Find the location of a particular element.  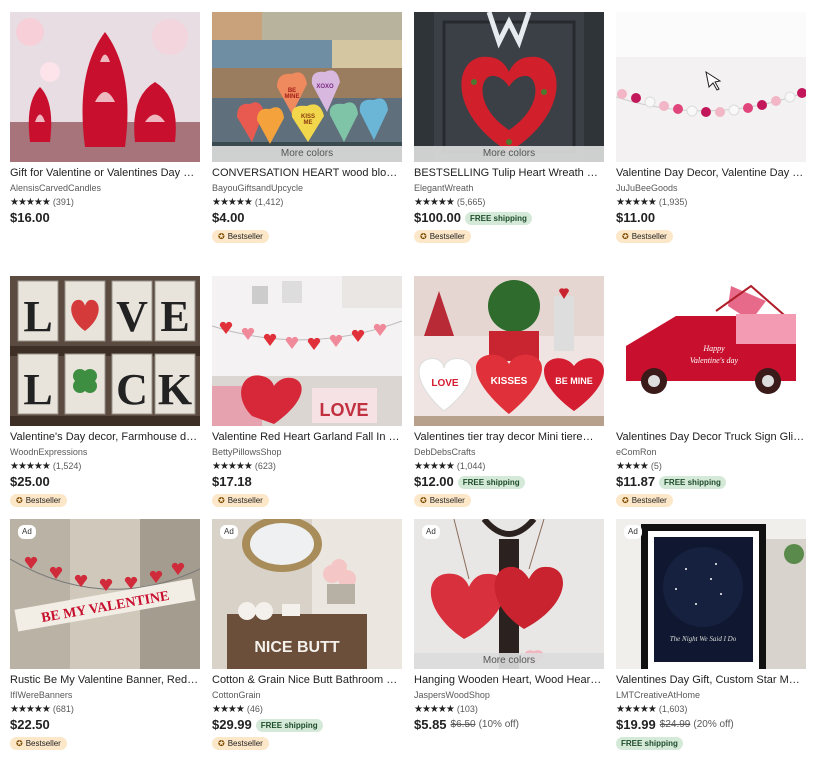

review-count: (391) is located at coordinates (63, 202).